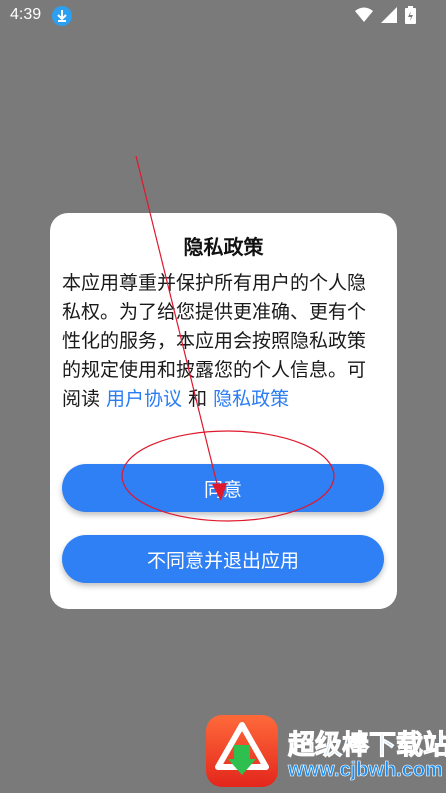 This screenshot has height=793, width=446. I want to click on user-agreement-link: 用户协议, so click(144, 399).